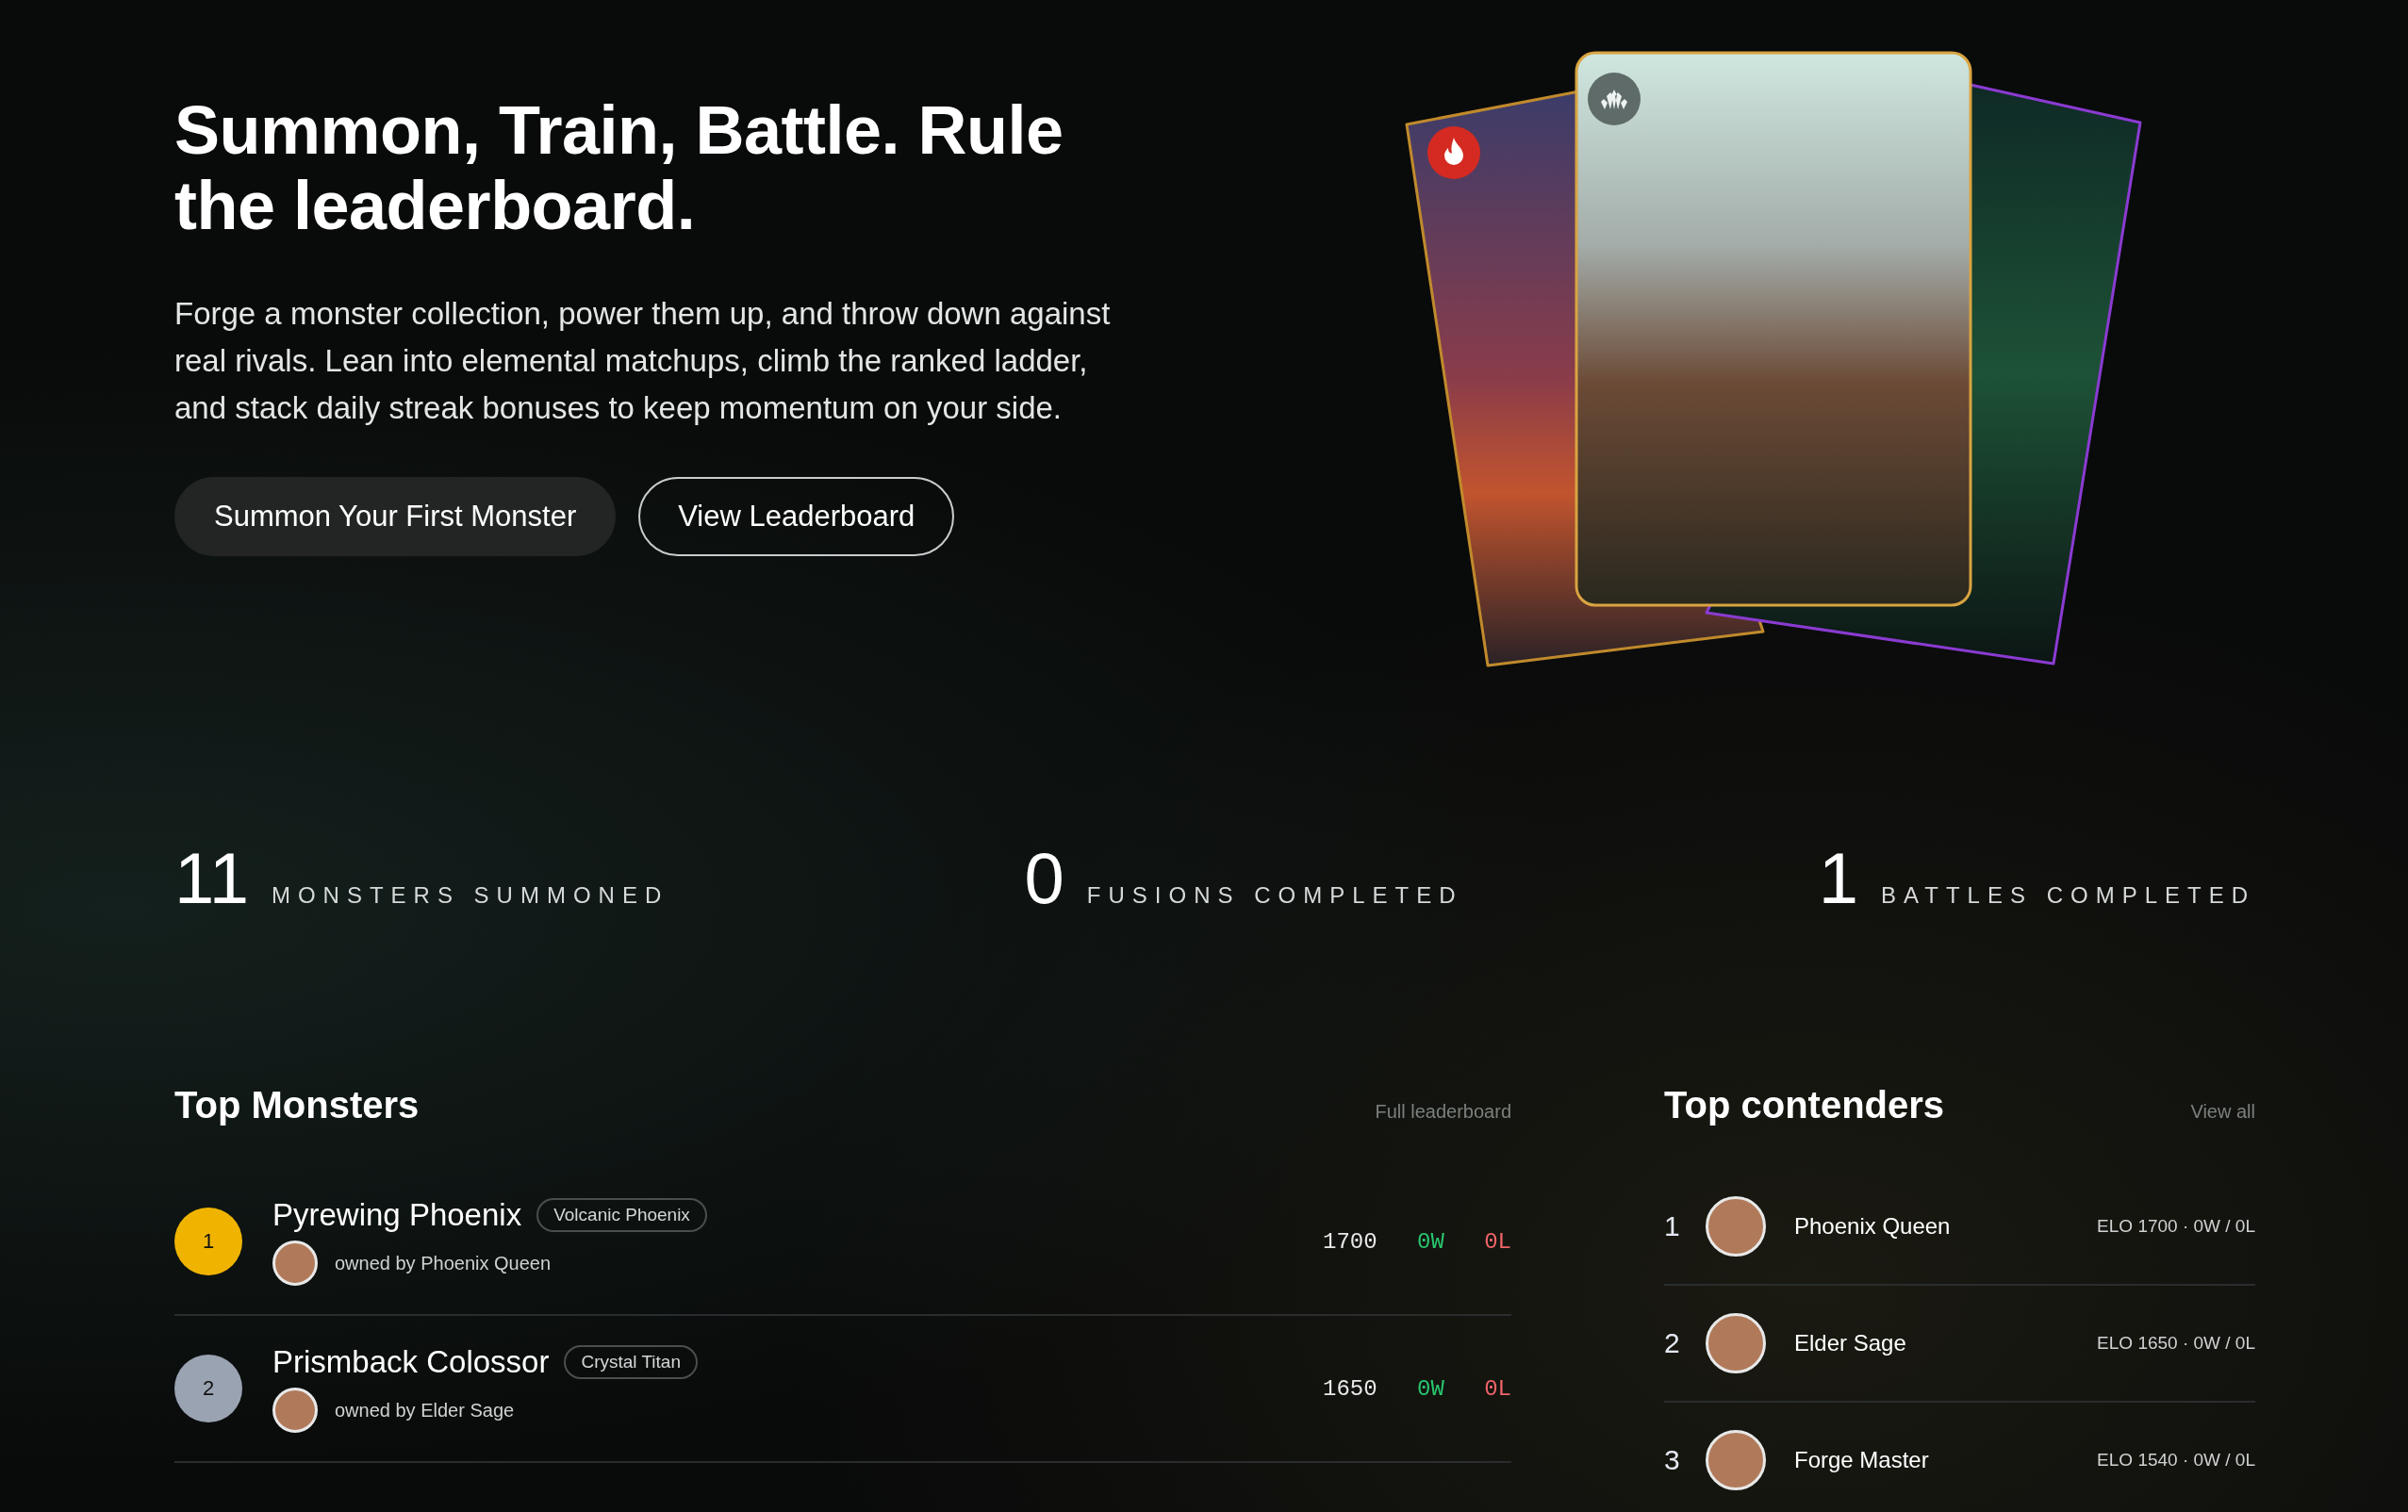  Describe the element at coordinates (443, 1263) in the screenshot. I see `owner-text: owned by Phoenix Queen` at that location.